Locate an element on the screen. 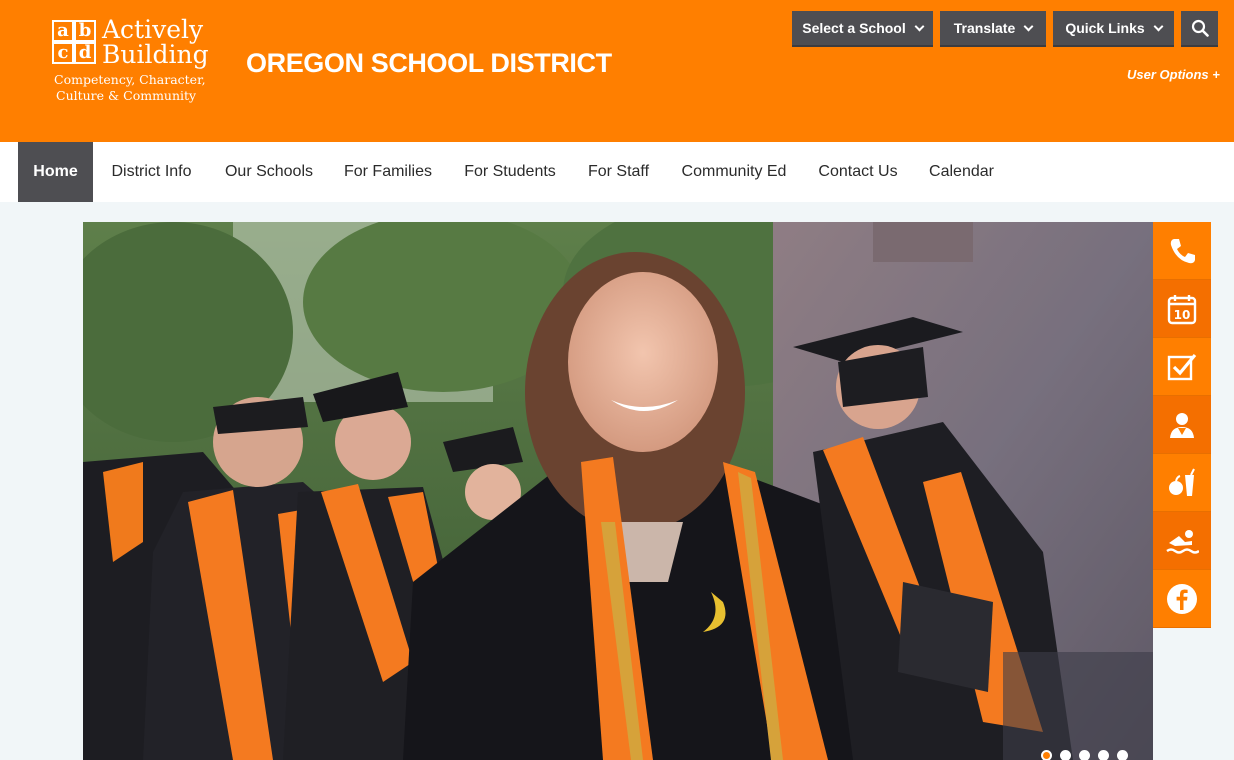  staff-button is located at coordinates (1182, 425).